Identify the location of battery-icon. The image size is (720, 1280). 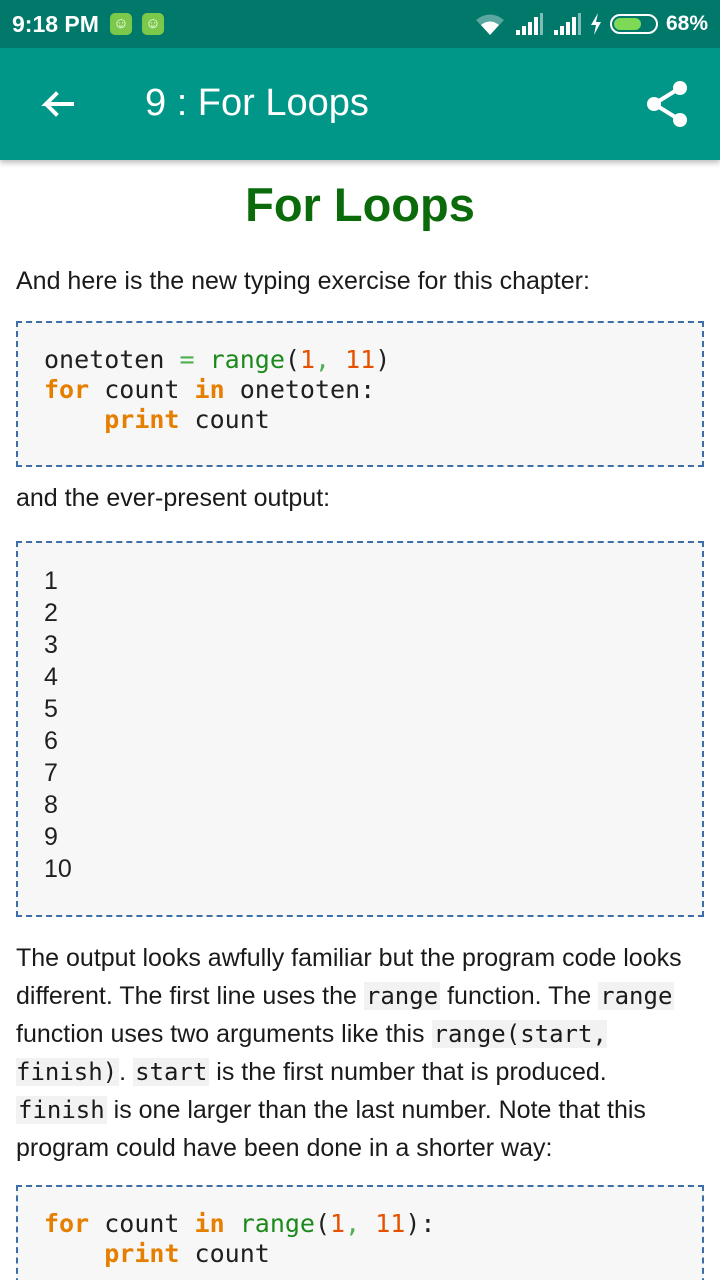
(633, 24).